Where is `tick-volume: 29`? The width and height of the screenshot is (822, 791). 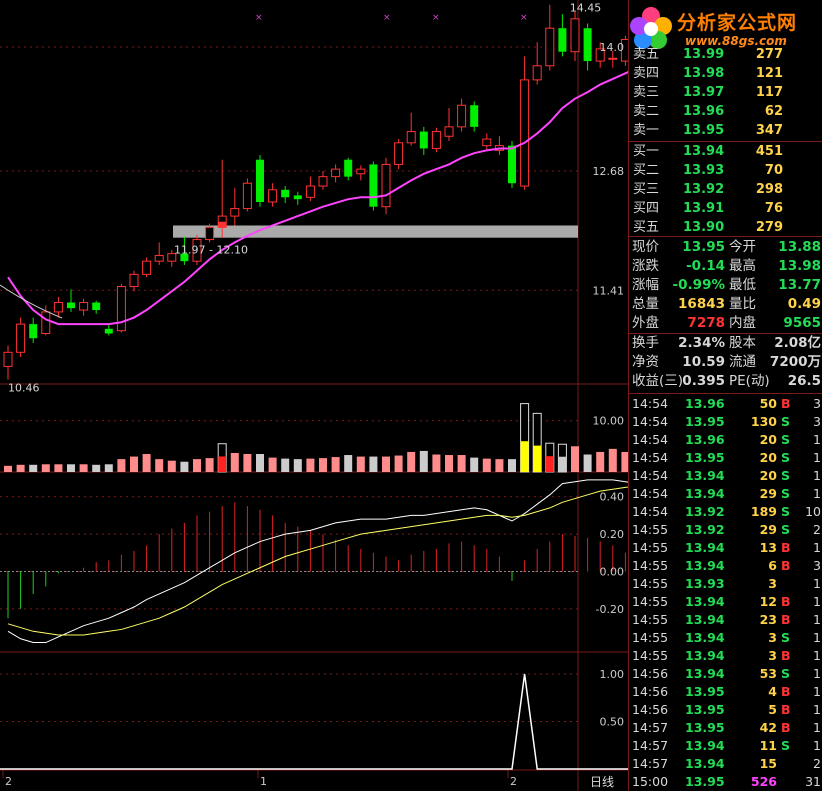 tick-volume: 29 is located at coordinates (768, 529).